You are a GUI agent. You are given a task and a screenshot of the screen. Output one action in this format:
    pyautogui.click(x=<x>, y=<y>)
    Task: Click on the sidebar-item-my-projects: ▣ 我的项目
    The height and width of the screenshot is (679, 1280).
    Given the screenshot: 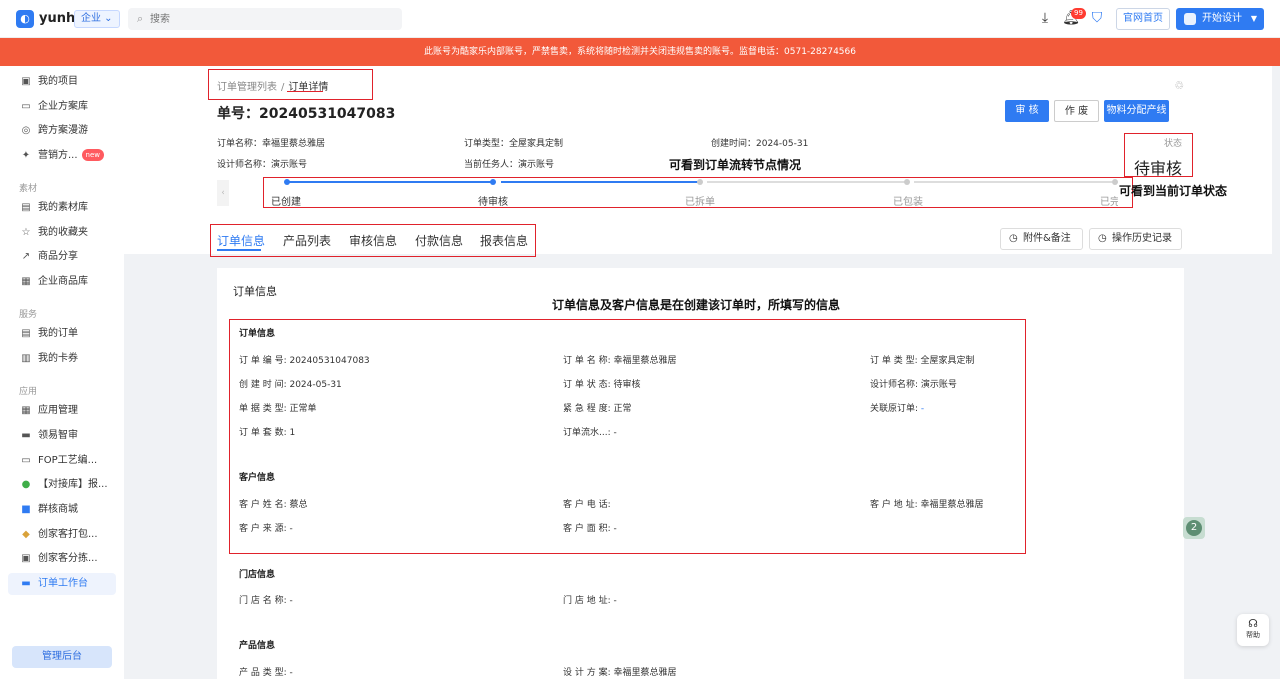 What is the action you would take?
    pyautogui.click(x=62, y=82)
    